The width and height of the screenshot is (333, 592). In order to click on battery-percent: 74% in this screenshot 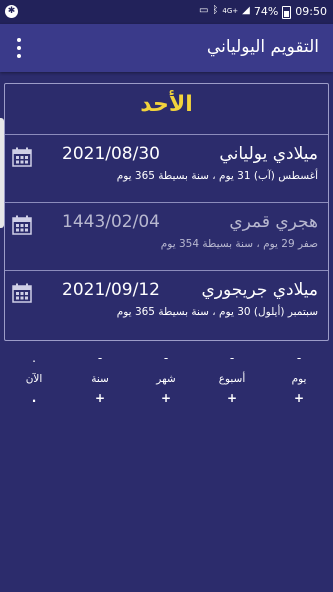, I will do `click(266, 11)`.